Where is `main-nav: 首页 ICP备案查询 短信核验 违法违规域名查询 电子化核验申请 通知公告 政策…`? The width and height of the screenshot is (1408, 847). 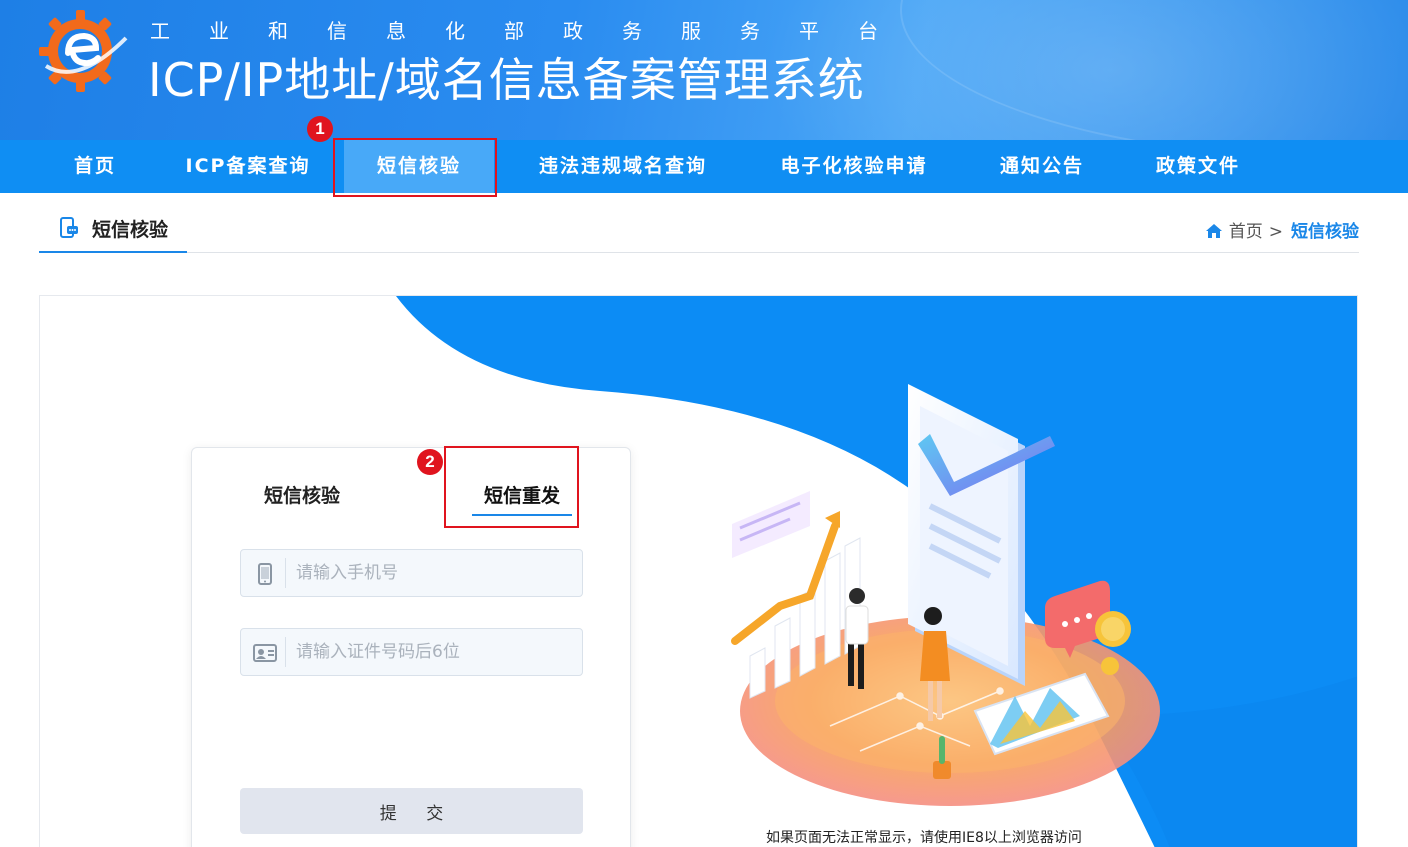 main-nav: 首页 ICP备案查询 短信核验 违法违规域名查询 电子化核验申请 通知公告 政策… is located at coordinates (704, 166).